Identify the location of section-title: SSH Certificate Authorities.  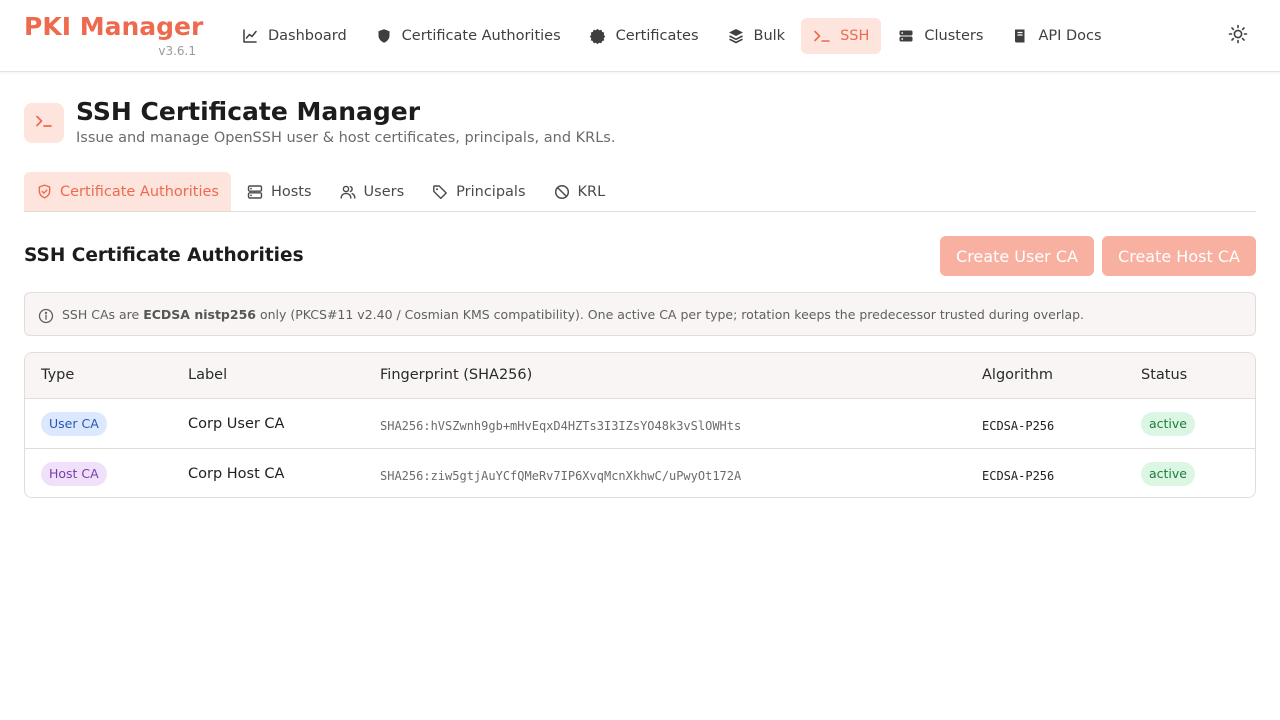
(164, 255).